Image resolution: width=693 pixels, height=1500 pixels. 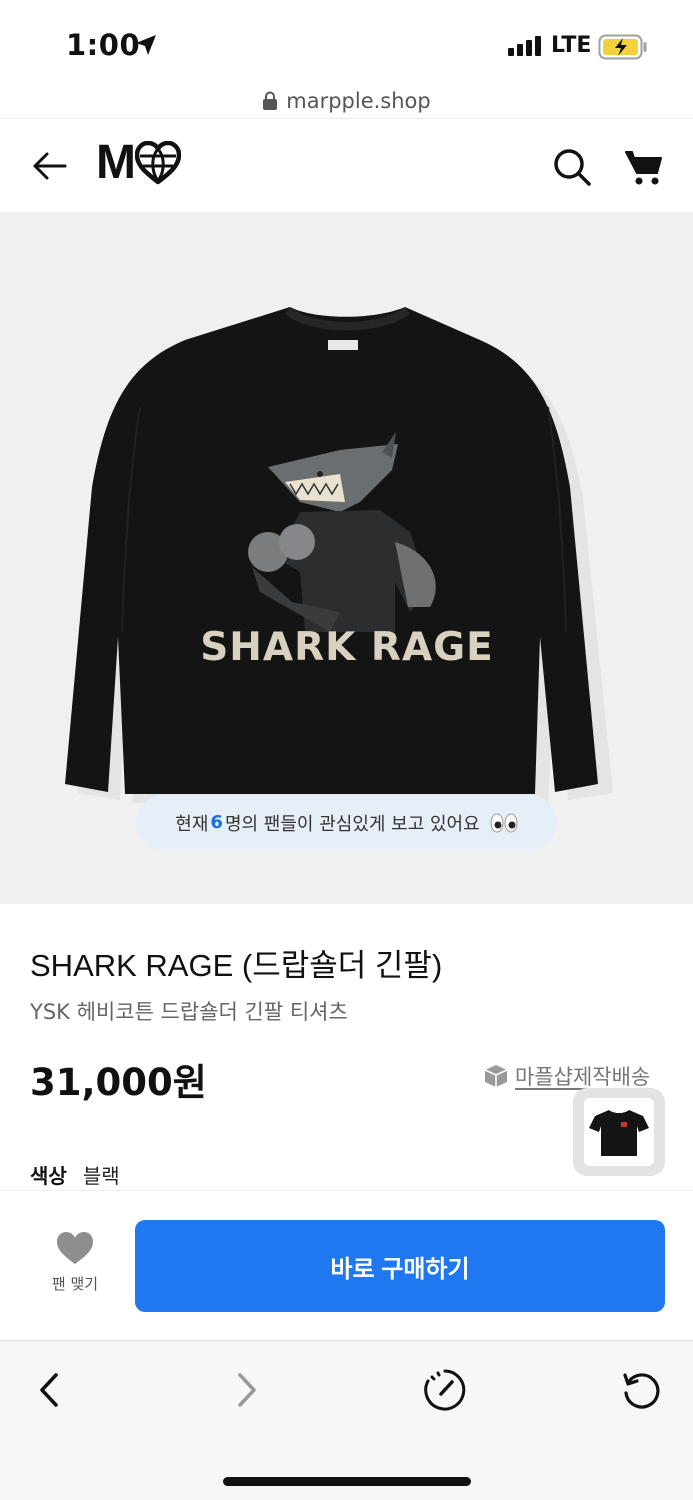 I want to click on chevron-right-icon, so click(x=247, y=1390).